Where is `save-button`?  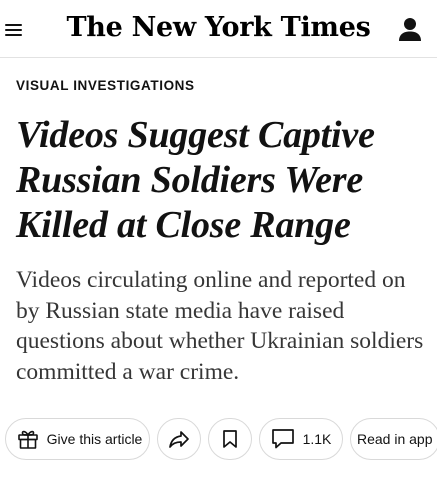
save-button is located at coordinates (230, 439).